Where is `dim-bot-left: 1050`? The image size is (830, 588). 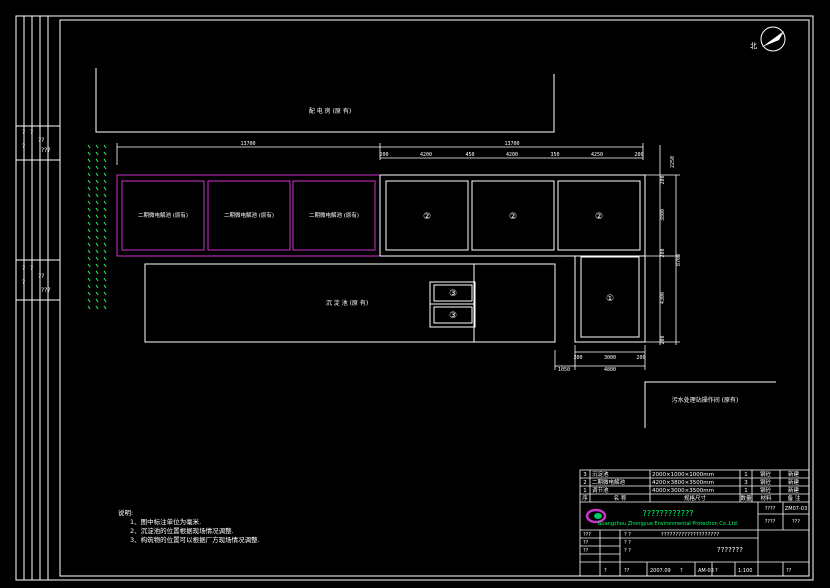
dim-bot-left: 1050 is located at coordinates (564, 370).